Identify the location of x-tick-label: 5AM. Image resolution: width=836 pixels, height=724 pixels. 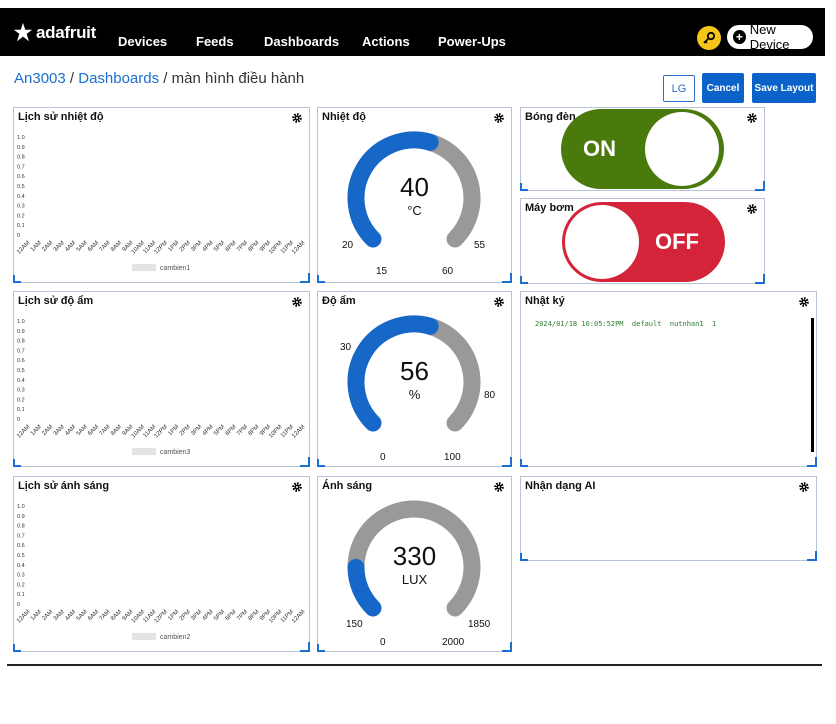
(82, 430).